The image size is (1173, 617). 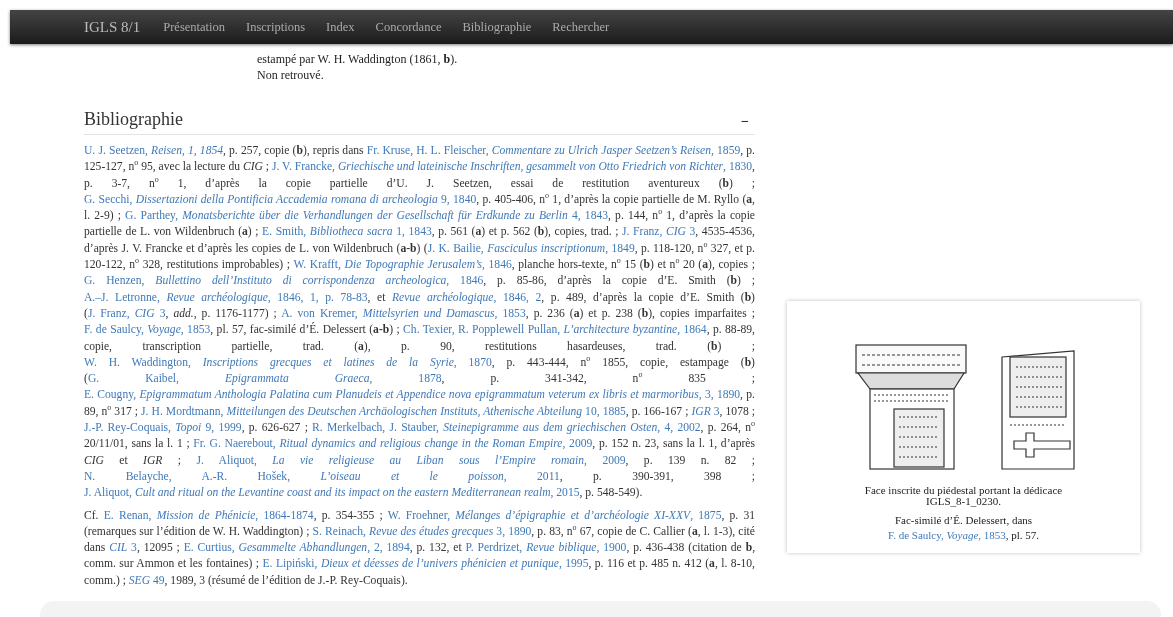 What do you see at coordinates (347, 232) in the screenshot?
I see `reference-link: E. Smith, Bibliotheca sacra 1, 1843` at bounding box center [347, 232].